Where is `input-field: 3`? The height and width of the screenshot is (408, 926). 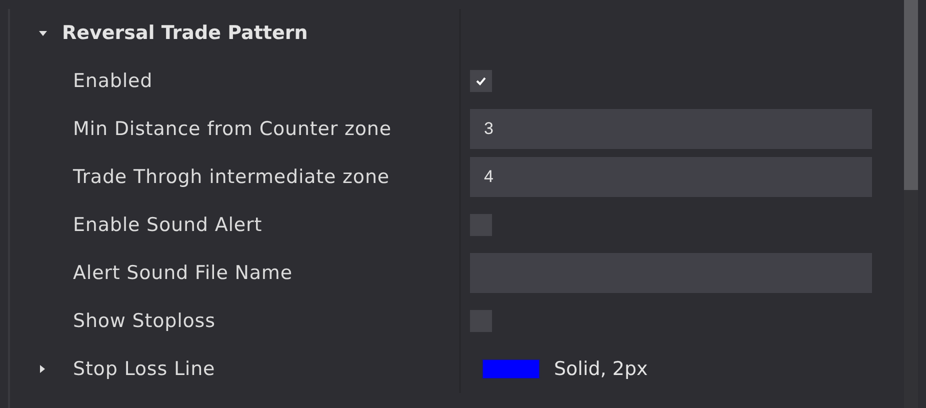 input-field: 3 is located at coordinates (671, 129).